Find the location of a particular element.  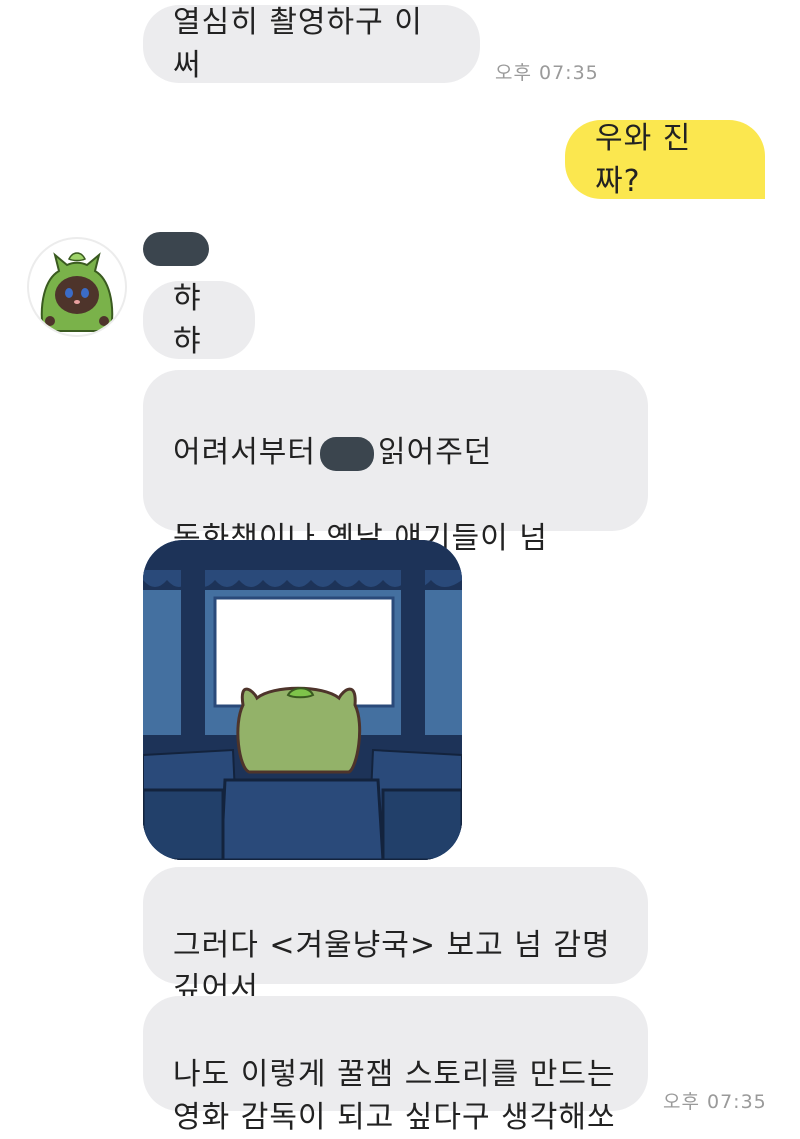

message-bubble-incoming: 나도 이렇게 꿀잼 스토리를 만드는 영화 감독이 되고 싶다구 생각해쏘 is located at coordinates (395, 1065).